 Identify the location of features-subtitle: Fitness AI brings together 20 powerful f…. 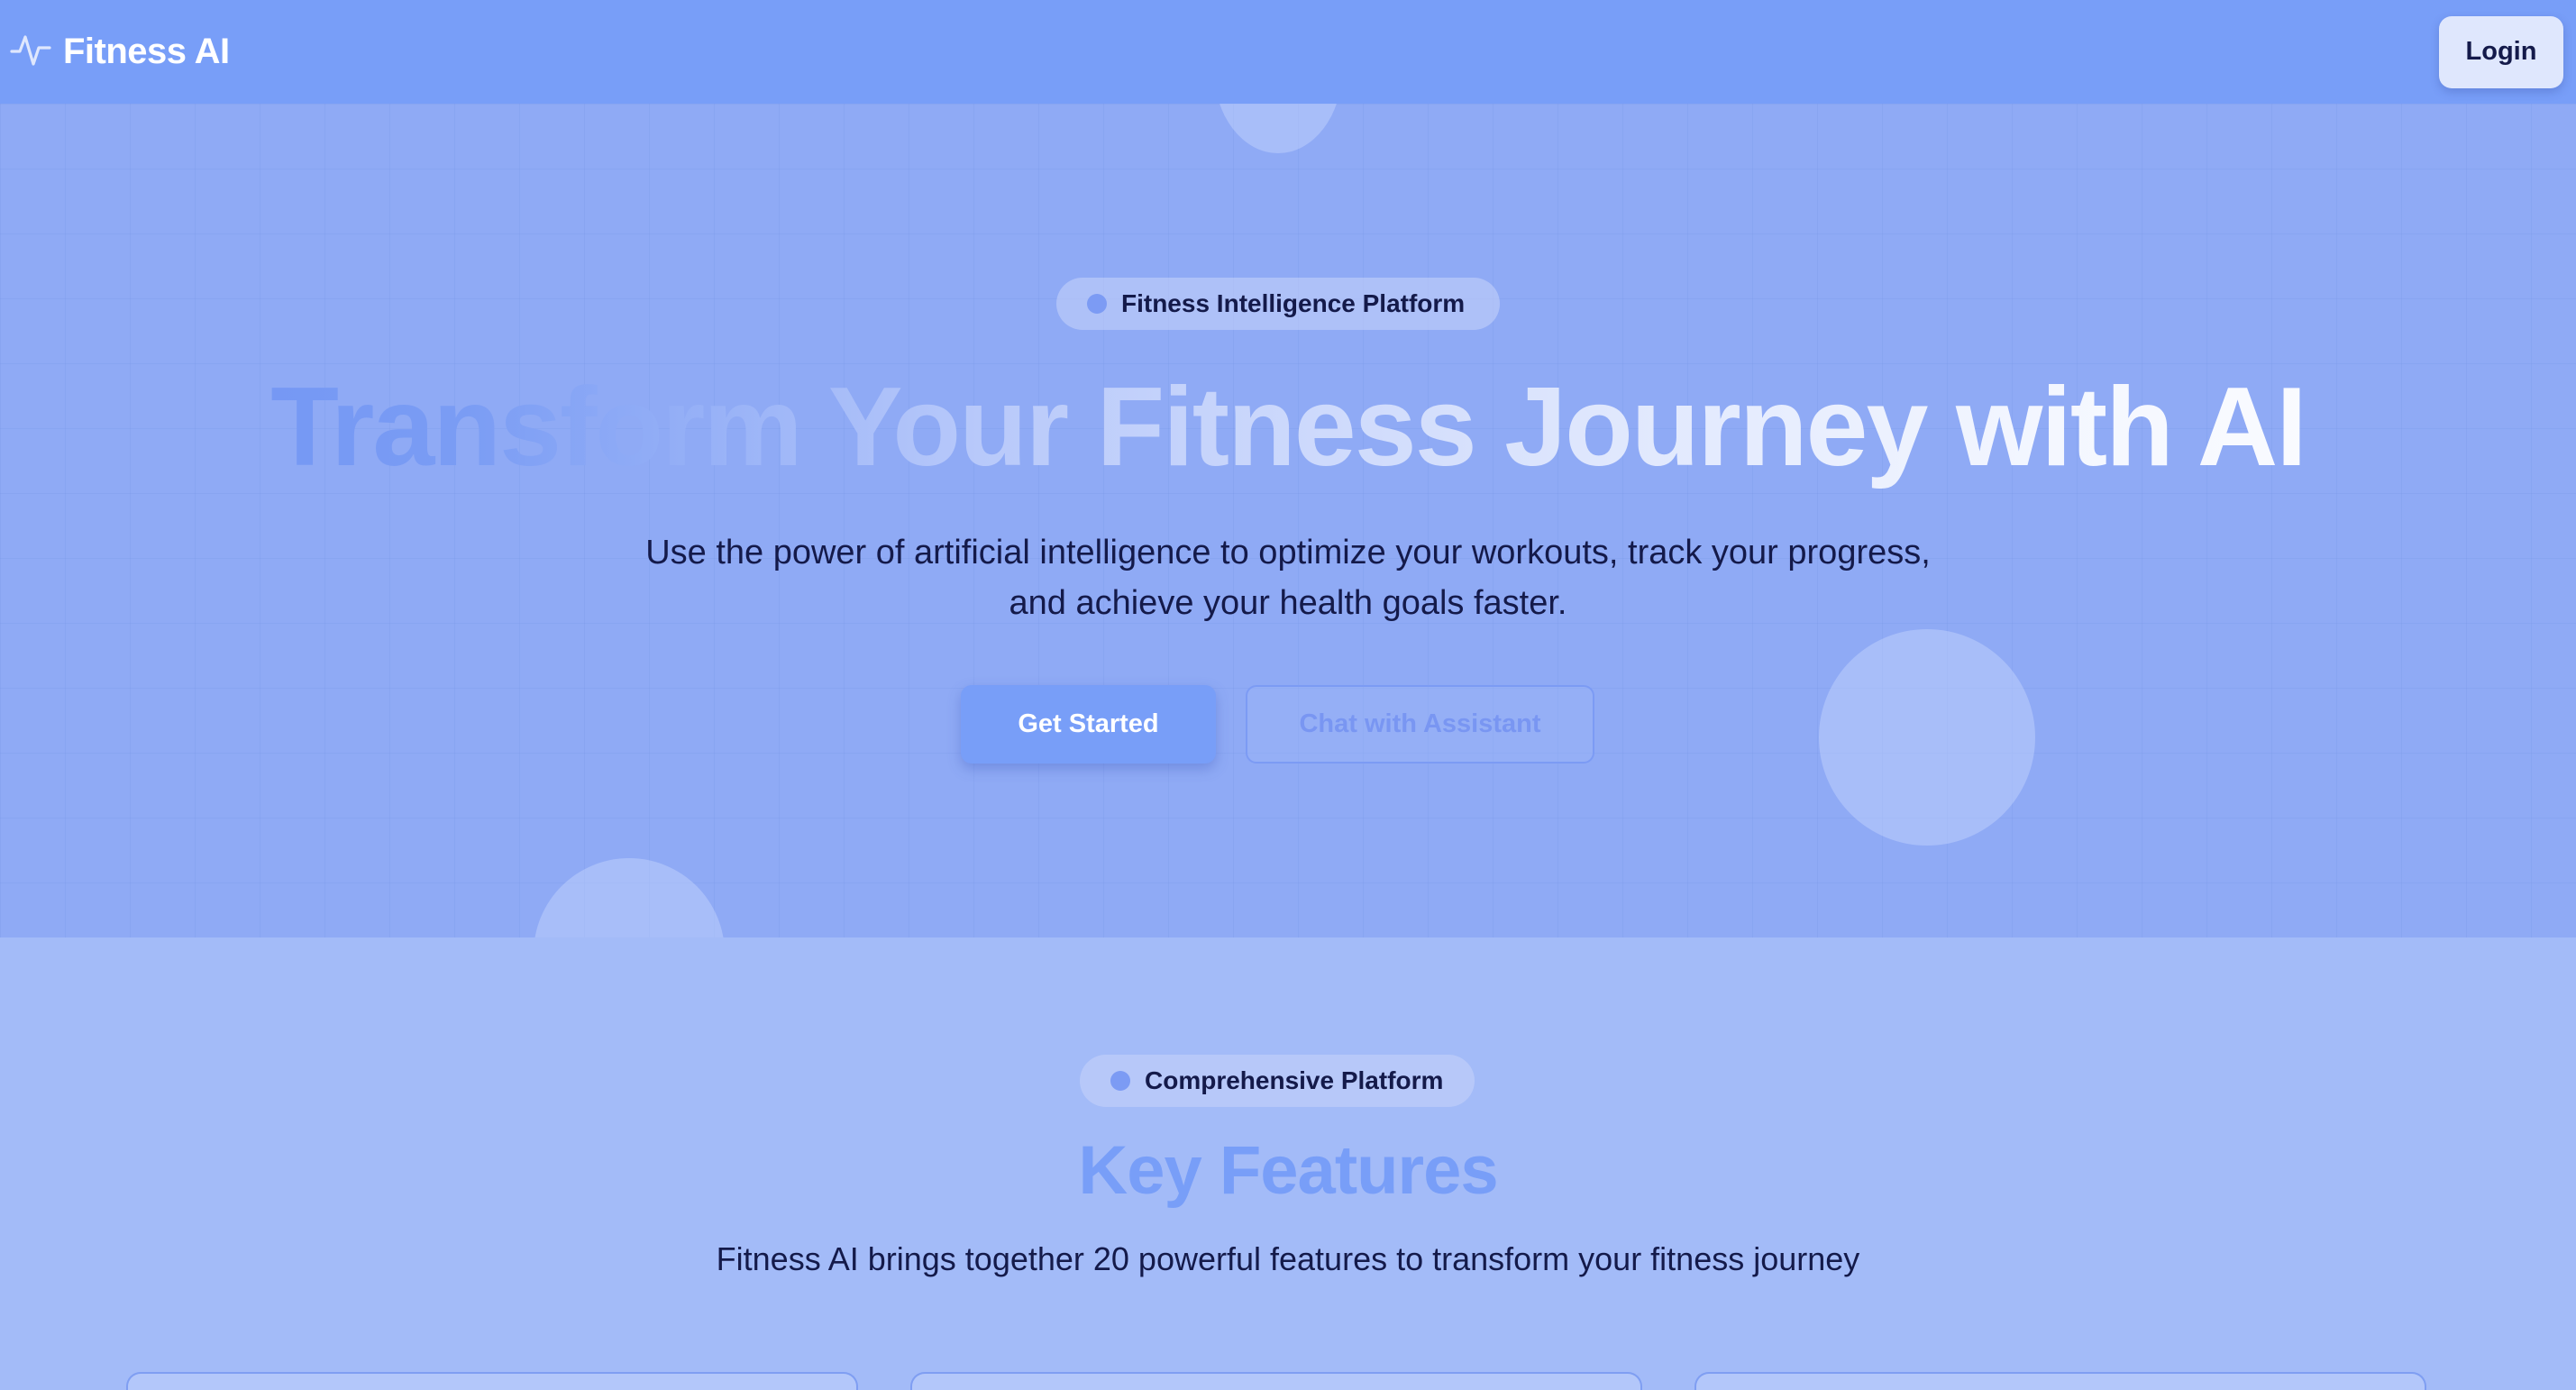
(1288, 1258).